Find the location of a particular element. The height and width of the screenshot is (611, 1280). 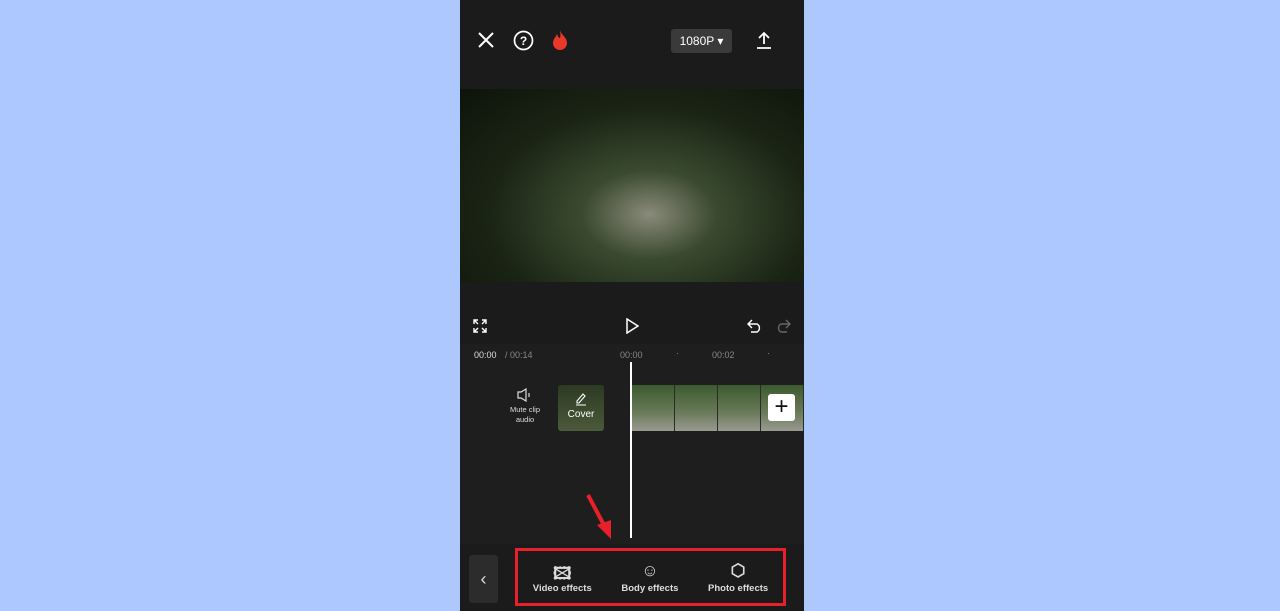

help-icon: ? is located at coordinates (523, 40).